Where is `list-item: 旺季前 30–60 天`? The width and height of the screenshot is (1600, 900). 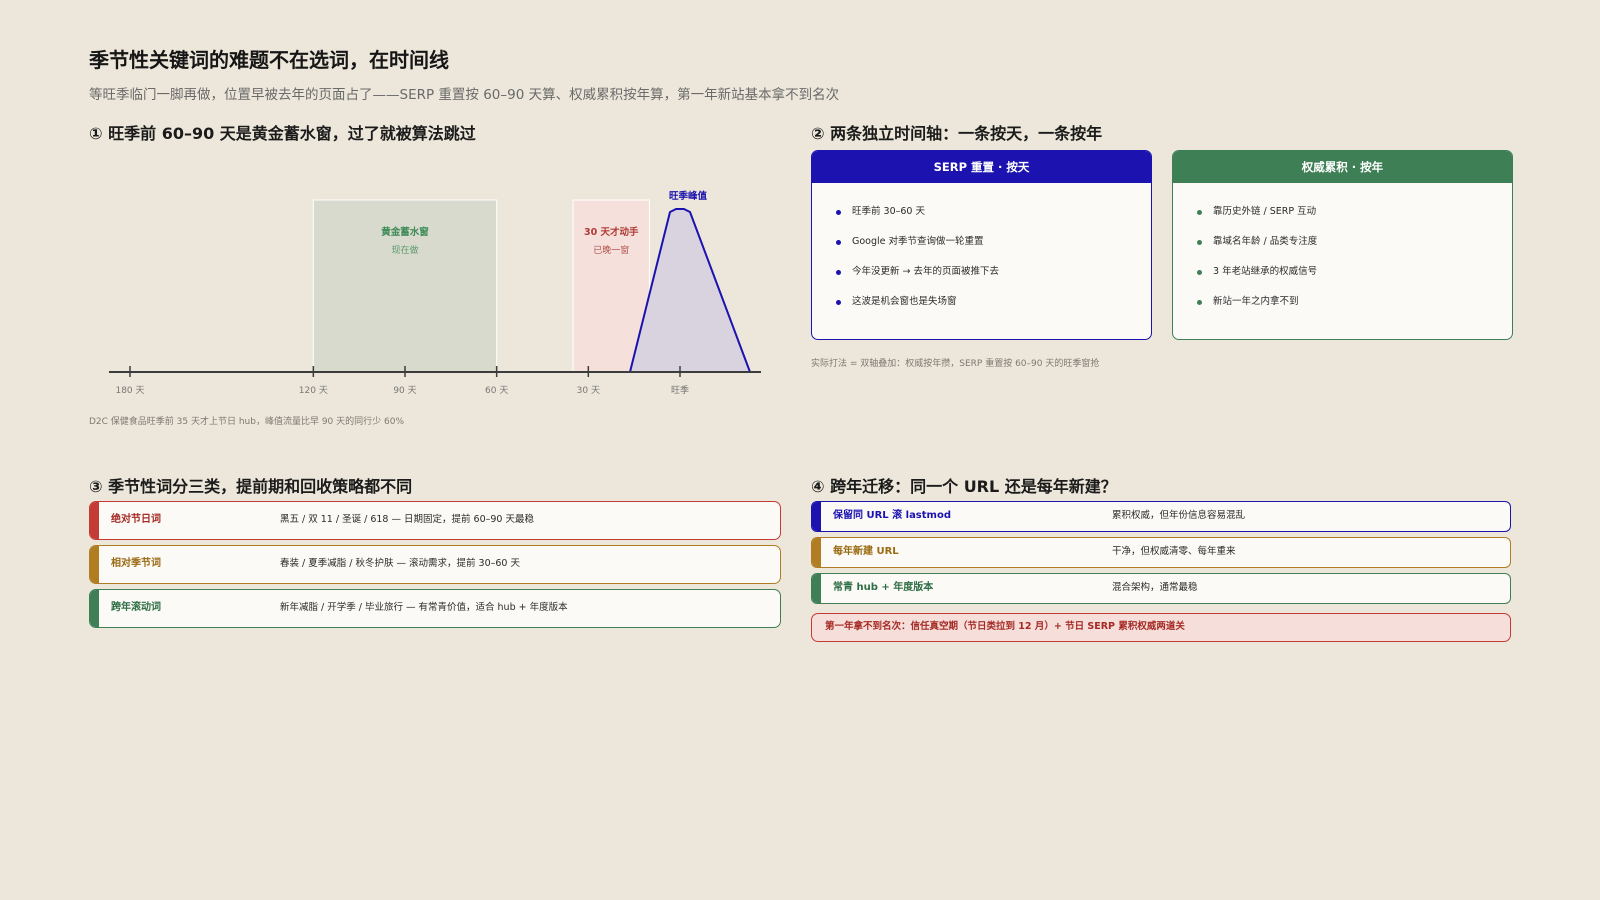 list-item: 旺季前 30–60 天 is located at coordinates (993, 216).